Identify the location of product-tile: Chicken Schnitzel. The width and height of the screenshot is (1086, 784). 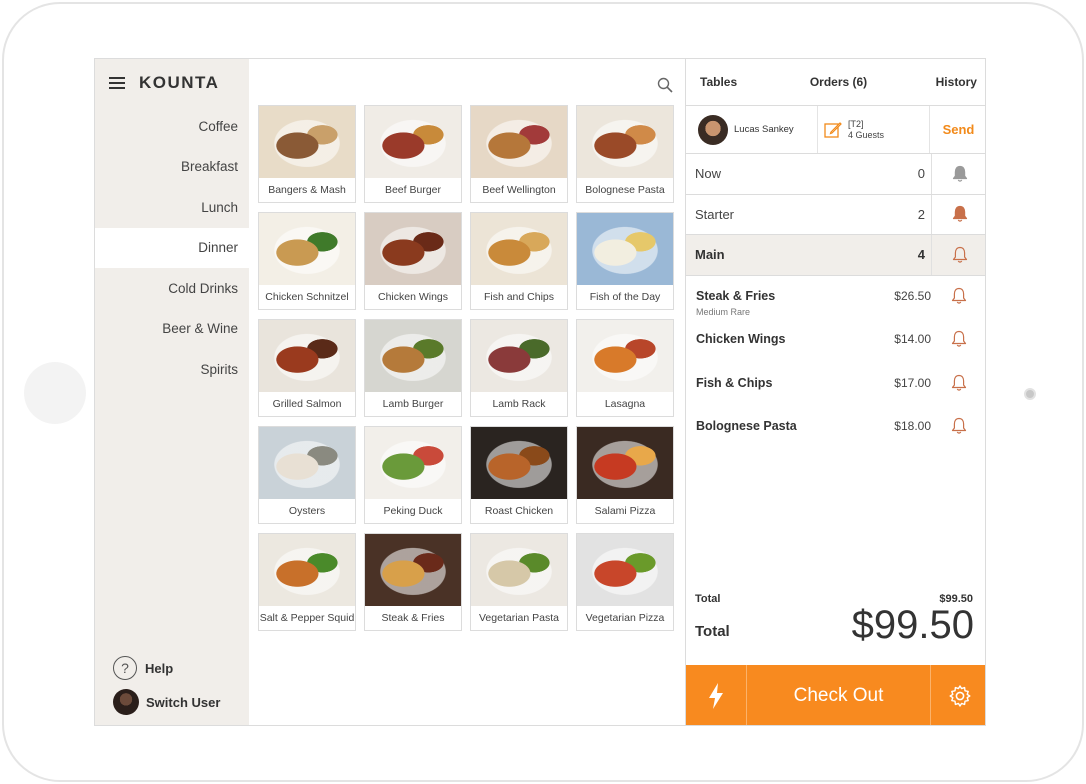
(307, 261).